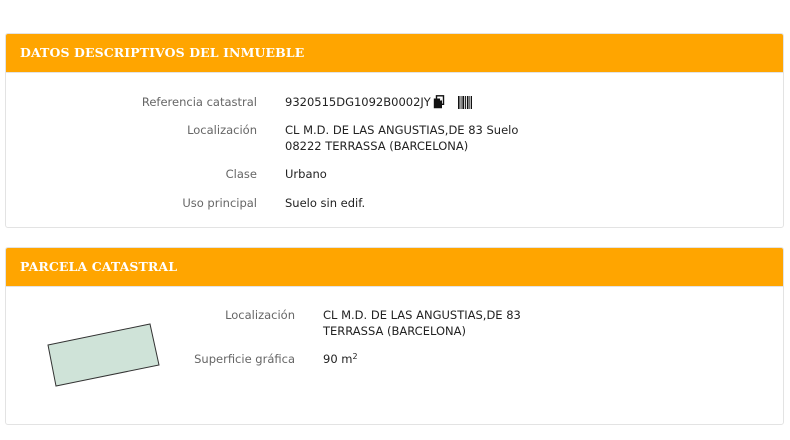  What do you see at coordinates (355, 356) in the screenshot?
I see `superficie-exponent: 2` at bounding box center [355, 356].